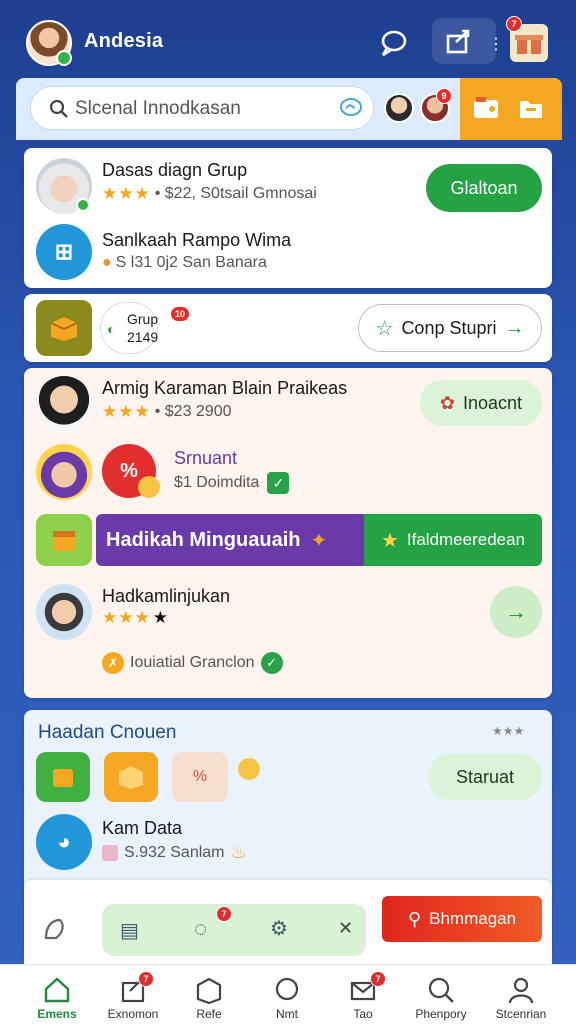  Describe the element at coordinates (55, 932) in the screenshot. I see `compass-icon` at that location.